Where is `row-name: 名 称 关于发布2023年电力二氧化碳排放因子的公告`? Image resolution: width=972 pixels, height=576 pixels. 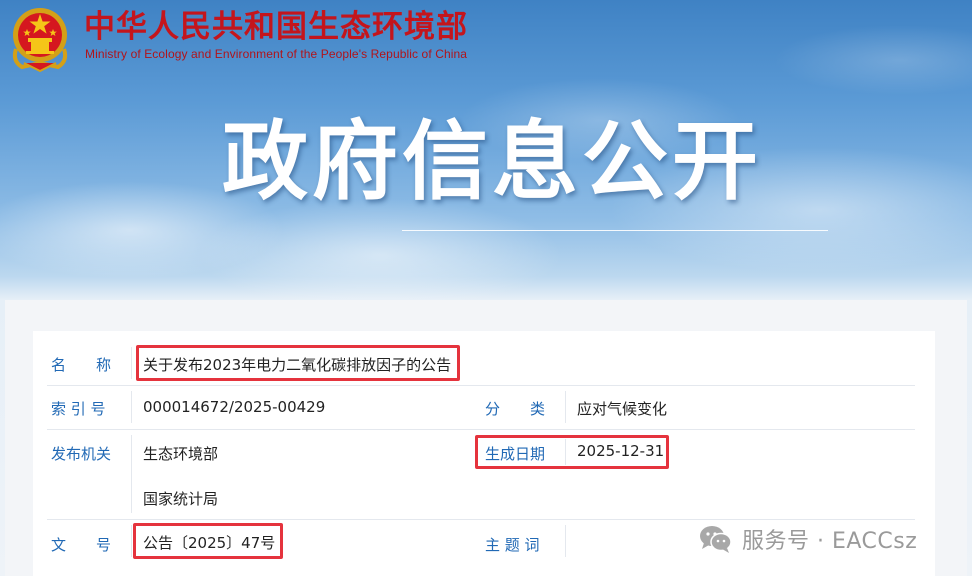
row-name: 名 称 关于发布2023年电力二氧化碳排放因子的公告 is located at coordinates (481, 363).